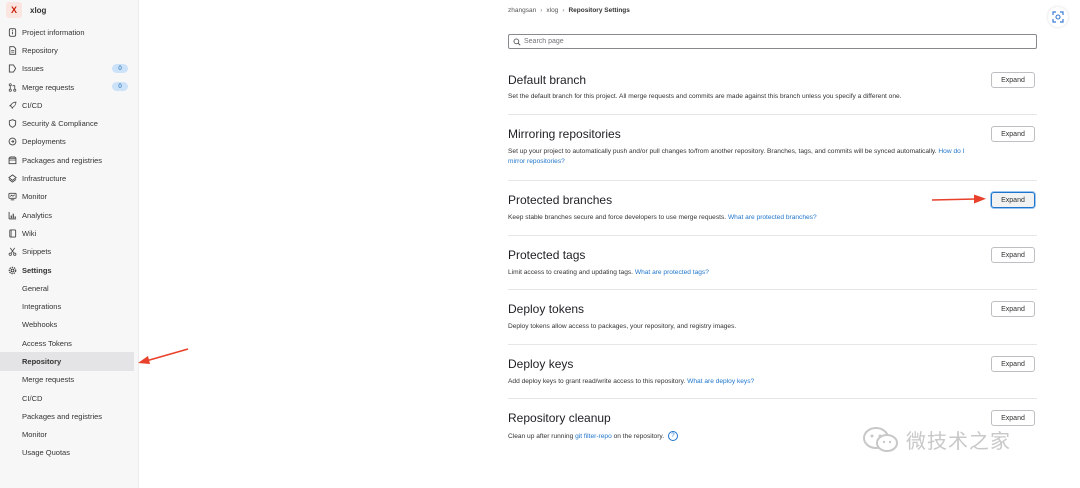 The height and width of the screenshot is (488, 1080). What do you see at coordinates (12, 178) in the screenshot?
I see `cloud-icon` at bounding box center [12, 178].